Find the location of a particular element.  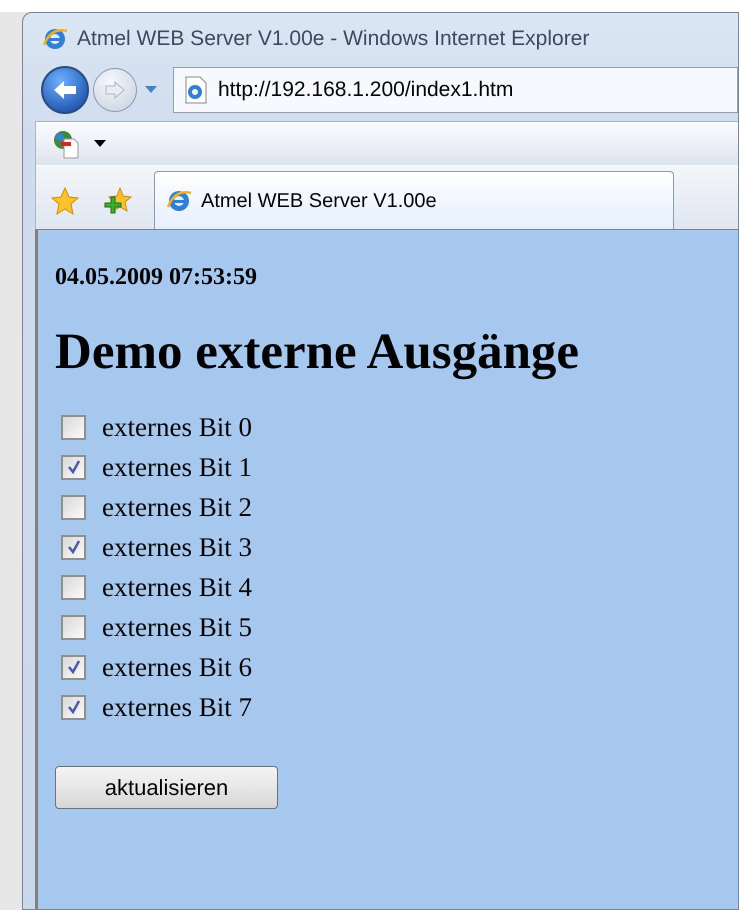

left-arrow-icon is located at coordinates (65, 90).